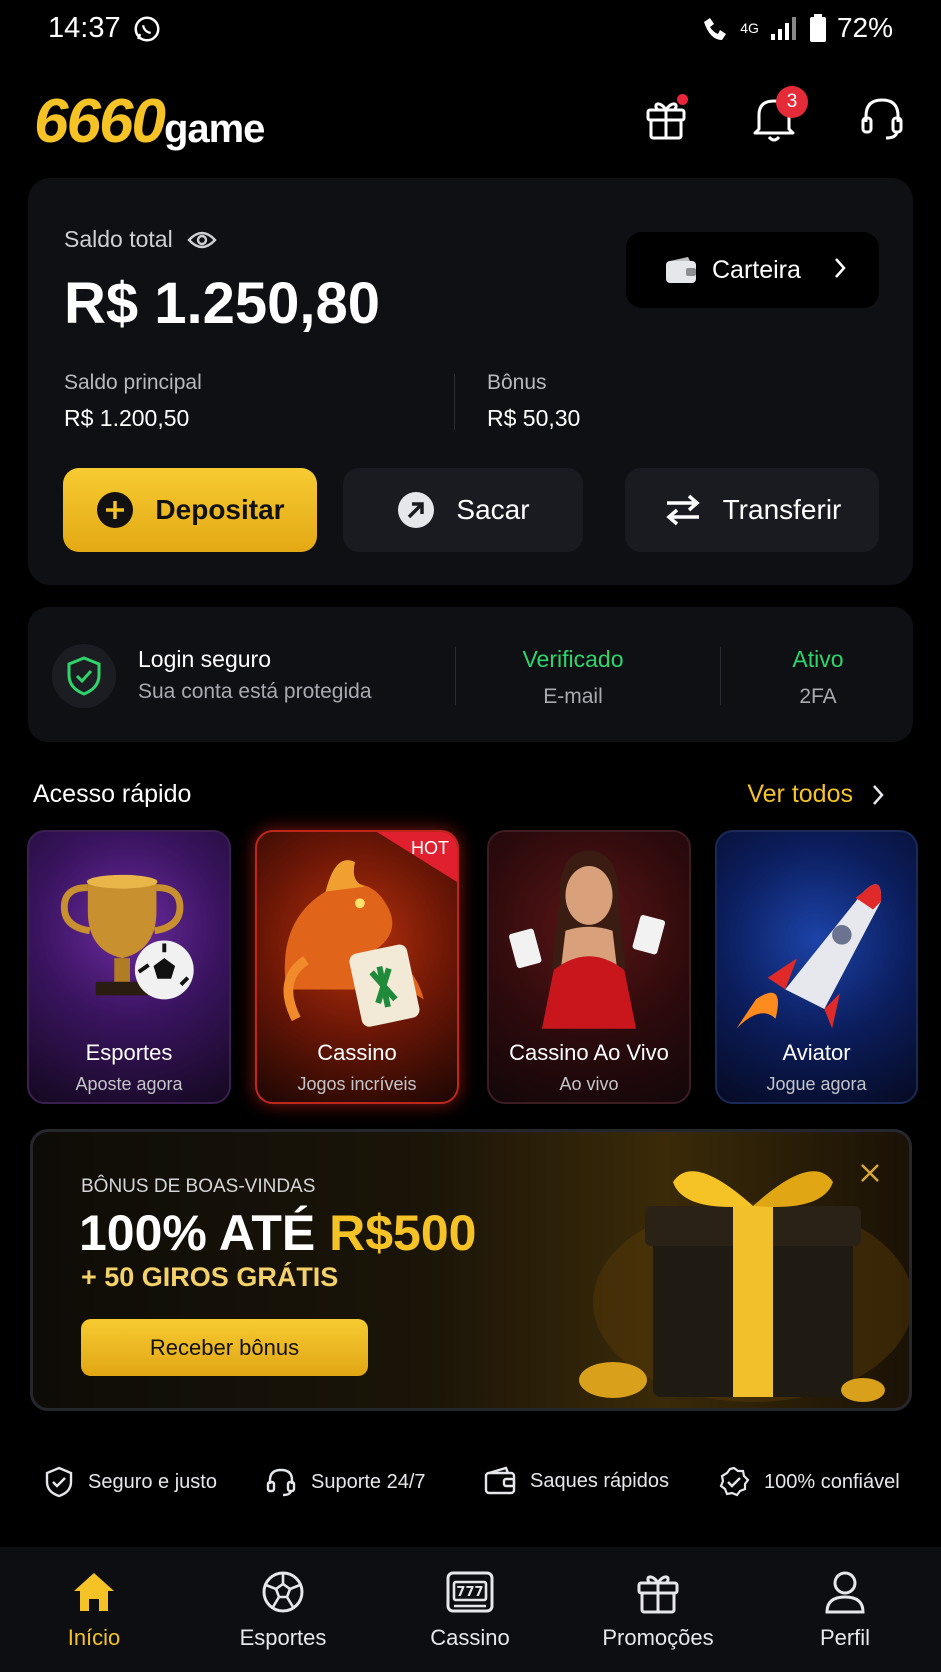 This screenshot has height=1672, width=941. I want to click on nav-promocoes: Promoções, so click(658, 1610).